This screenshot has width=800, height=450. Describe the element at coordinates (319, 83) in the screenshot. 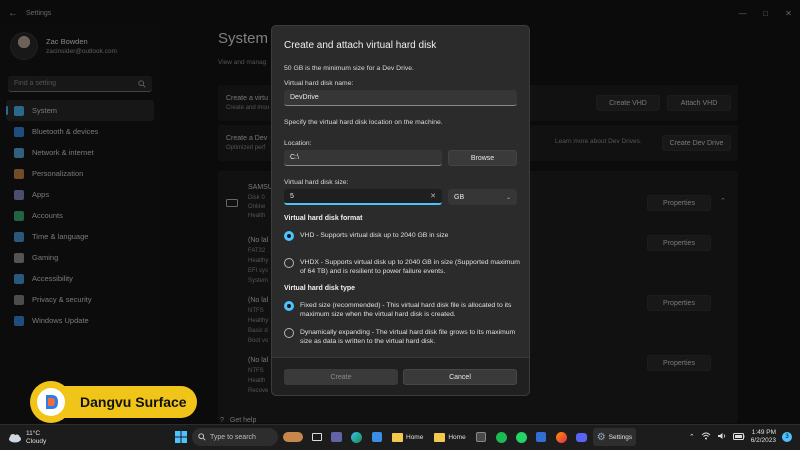

I see `name-label: Virtual hard disk name:` at that location.